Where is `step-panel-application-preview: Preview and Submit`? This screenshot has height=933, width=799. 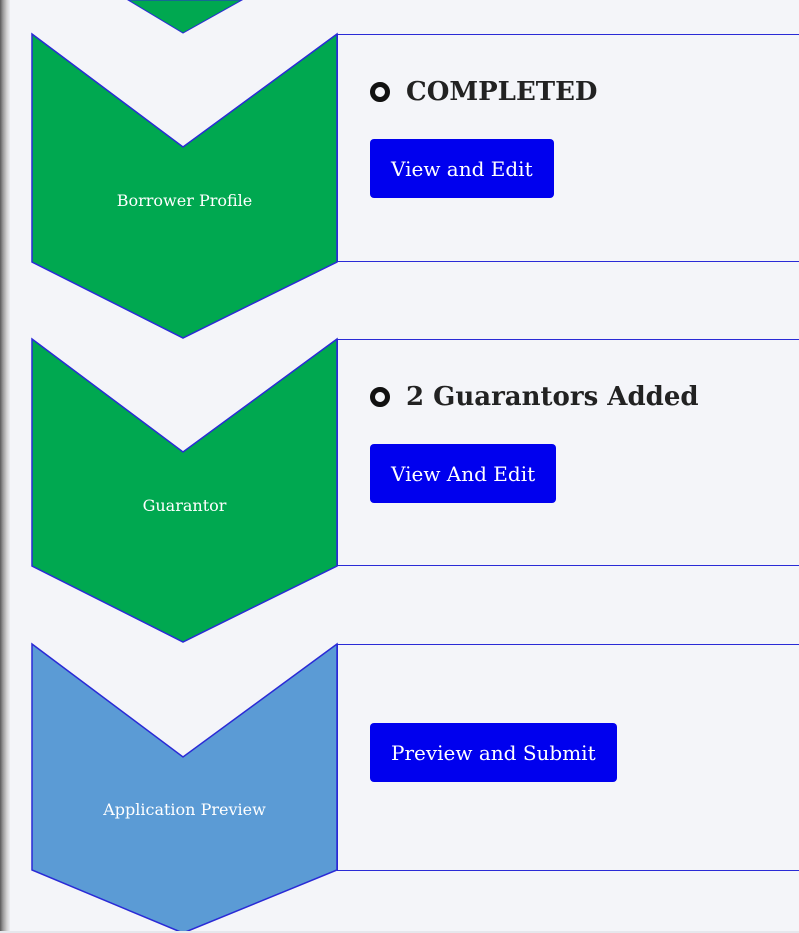 step-panel-application-preview: Preview and Submit is located at coordinates (568, 757).